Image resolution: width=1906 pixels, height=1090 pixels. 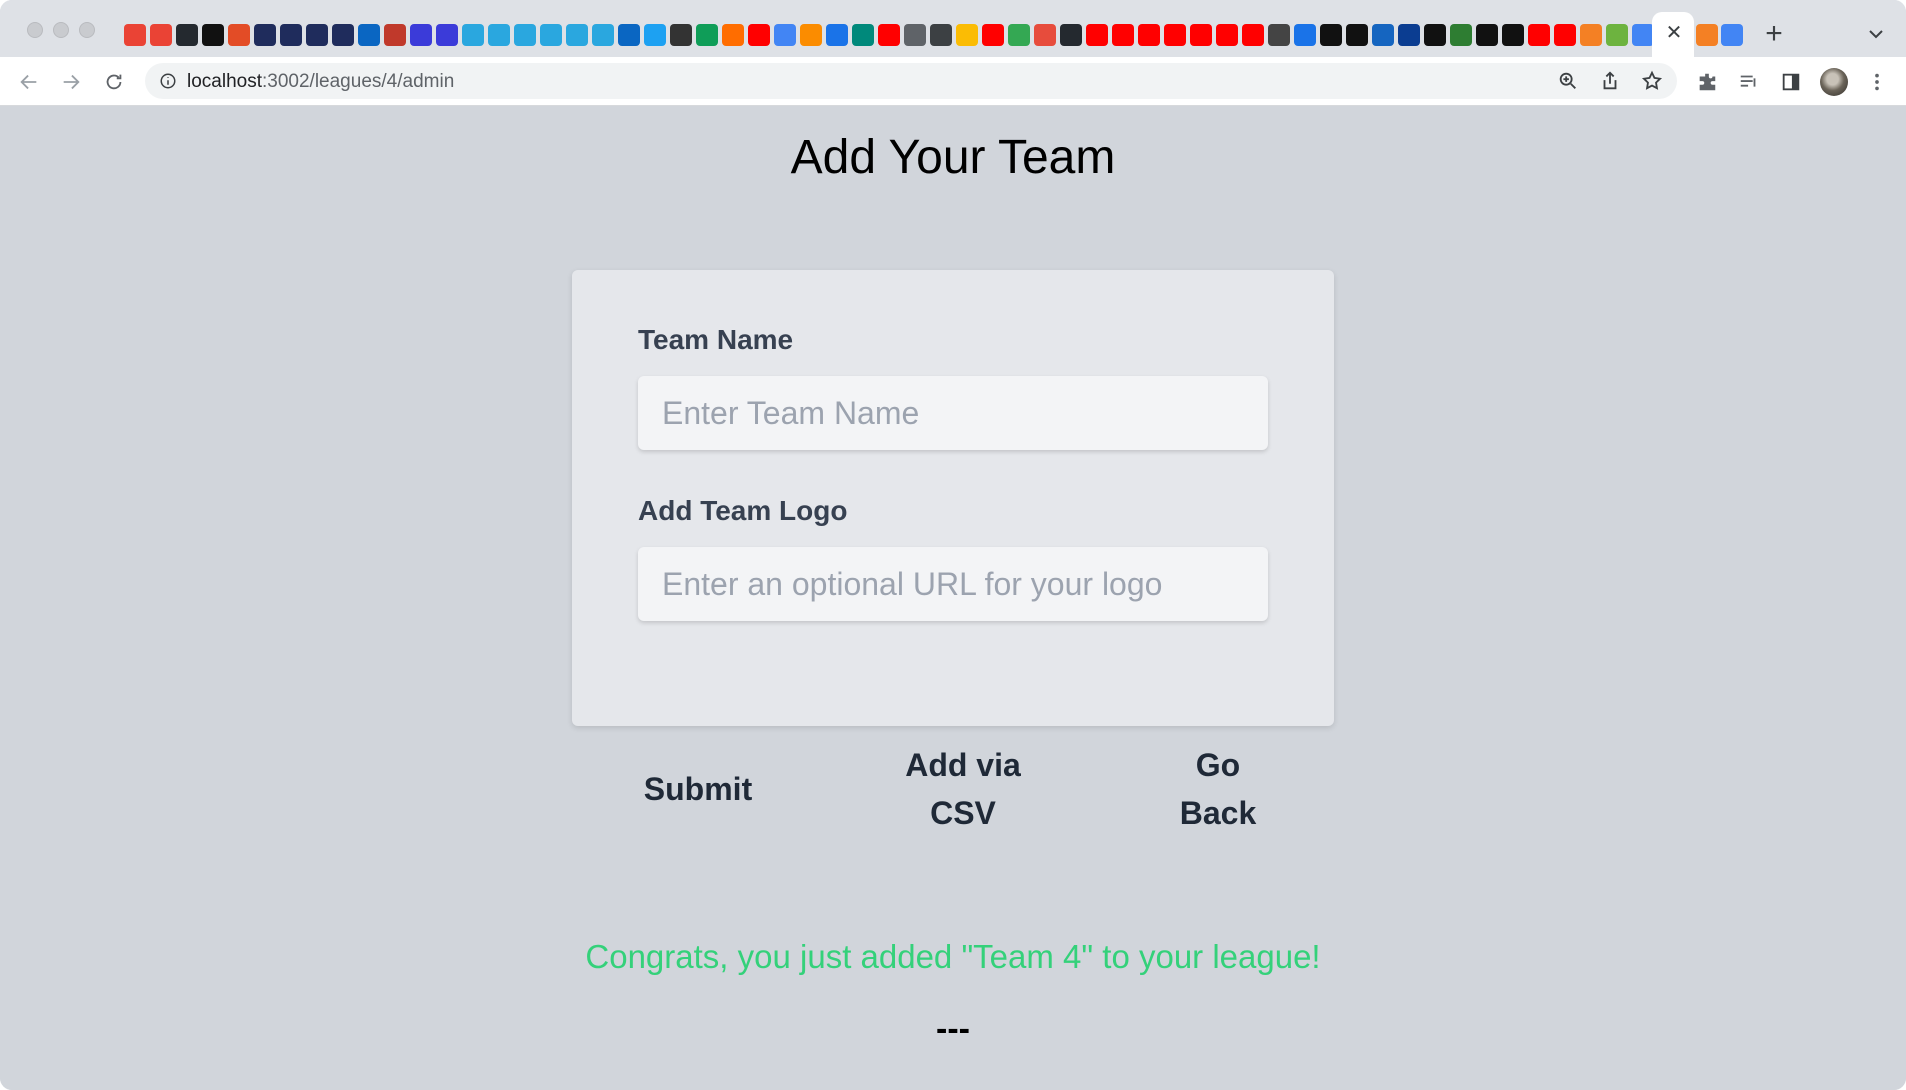 What do you see at coordinates (1877, 82) in the screenshot?
I see `more-menu-icon` at bounding box center [1877, 82].